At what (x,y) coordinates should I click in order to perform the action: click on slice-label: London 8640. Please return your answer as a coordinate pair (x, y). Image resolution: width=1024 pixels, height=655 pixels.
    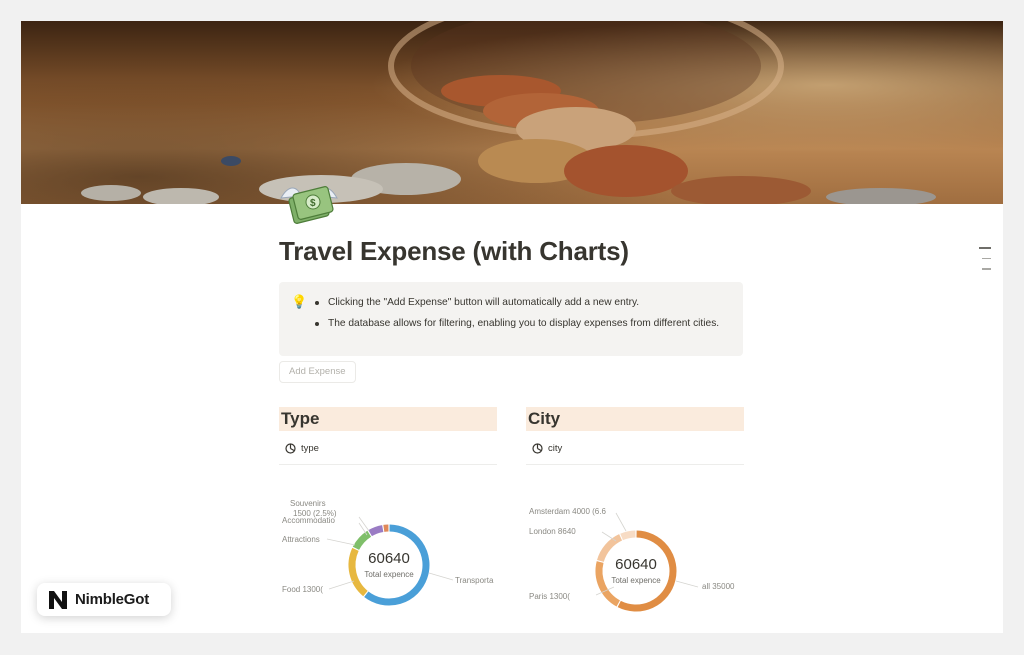
    Looking at the image, I should click on (552, 531).